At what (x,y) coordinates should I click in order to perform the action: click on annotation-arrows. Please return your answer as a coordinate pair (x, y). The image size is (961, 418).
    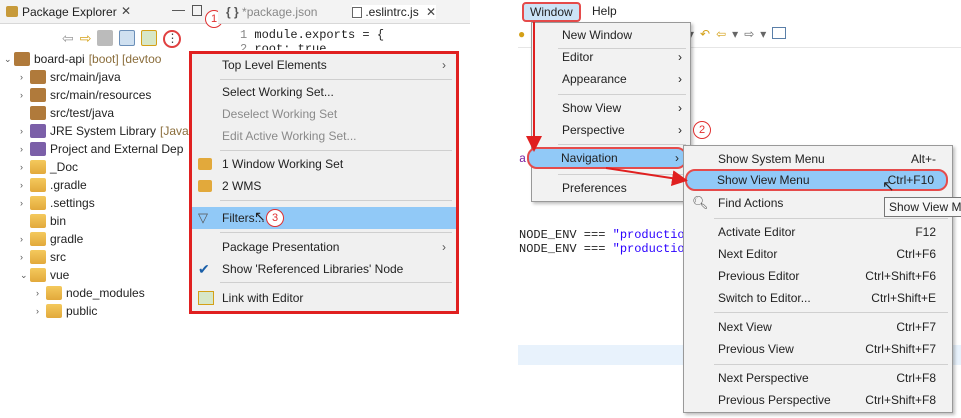
    Looking at the image, I should click on (607, 104).